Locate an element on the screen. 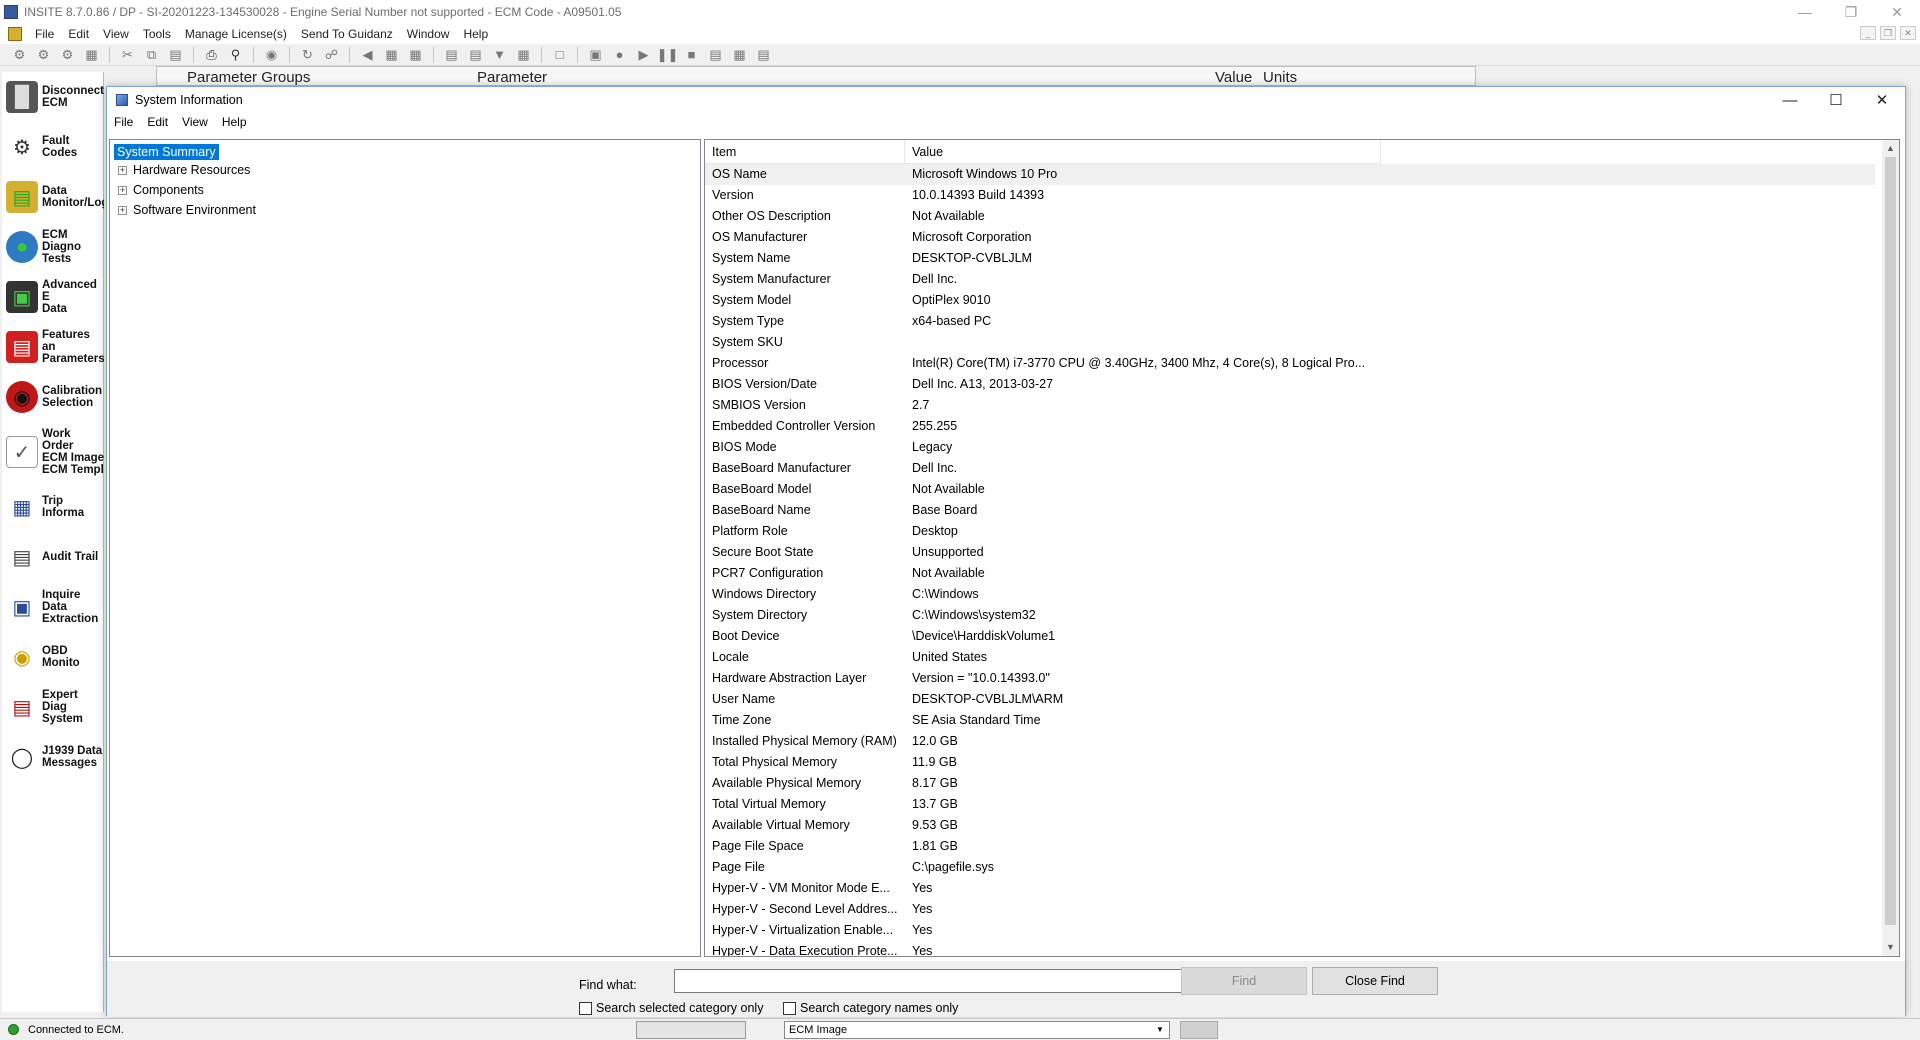 The width and height of the screenshot is (1920, 1040). grid-icon: ▦ is located at coordinates (523, 54).